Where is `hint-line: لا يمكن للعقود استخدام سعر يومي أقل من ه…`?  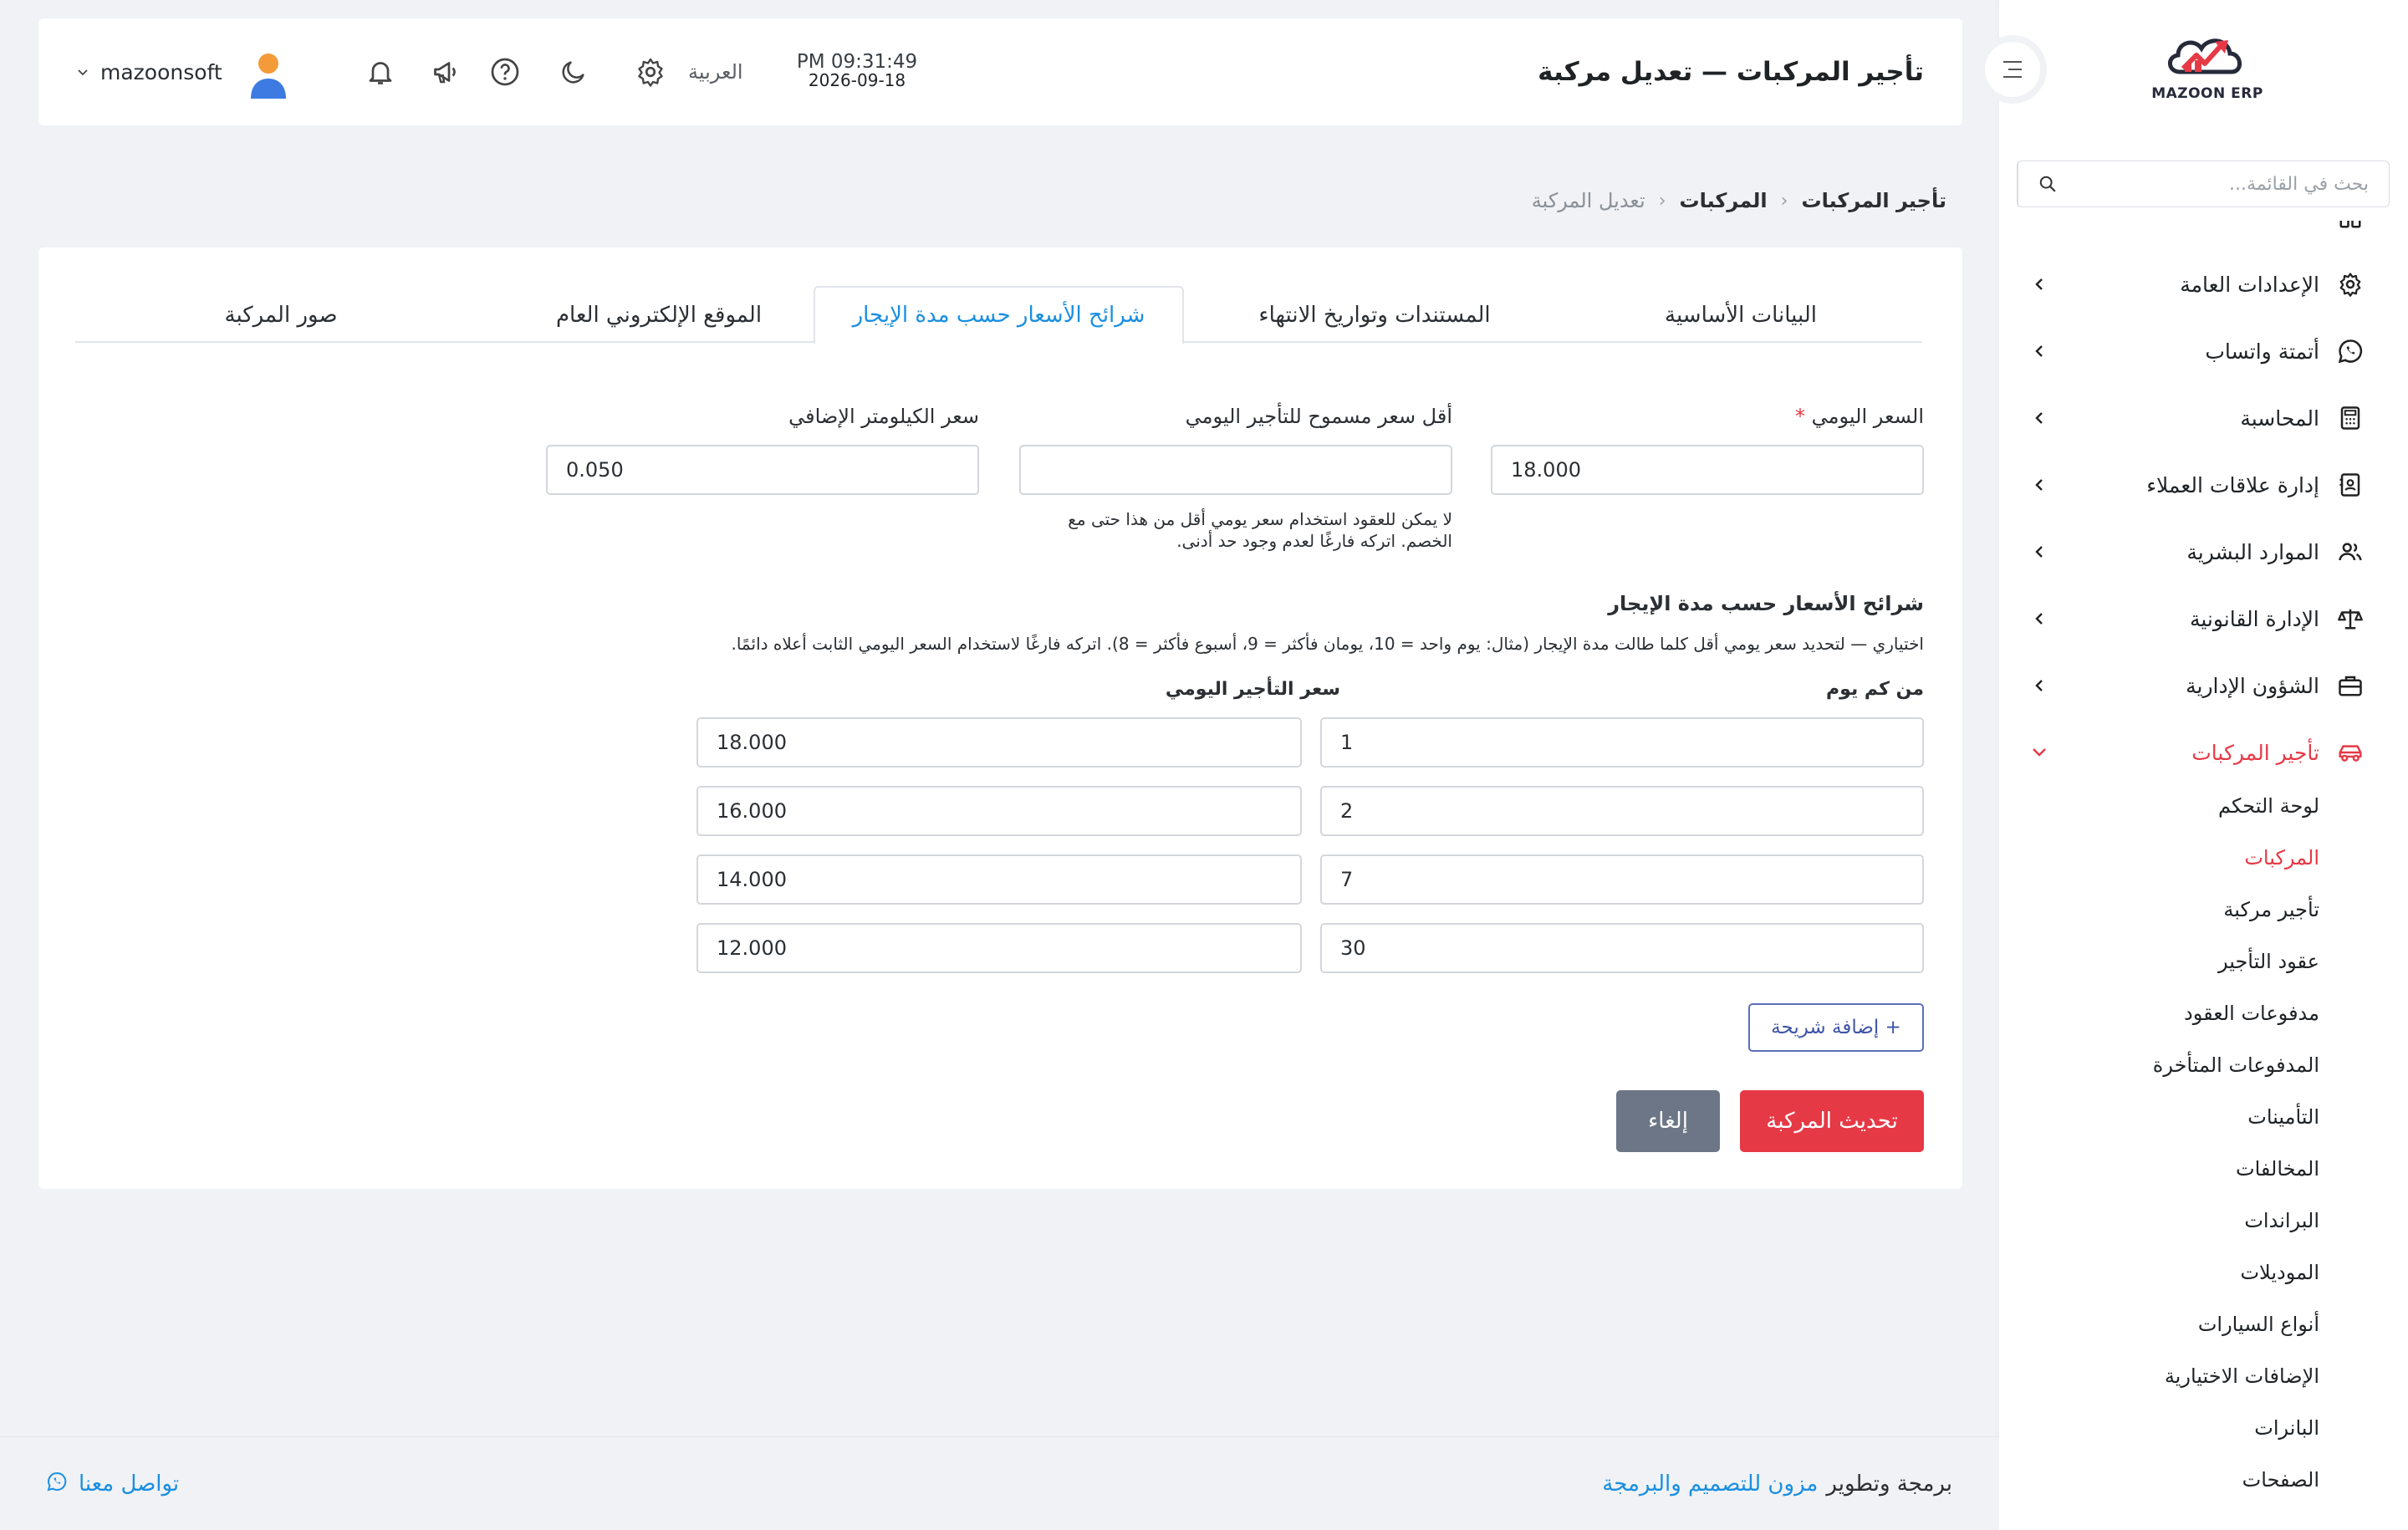 hint-line: لا يمكن للعقود استخدام سعر يومي أقل من ه… is located at coordinates (1260, 519).